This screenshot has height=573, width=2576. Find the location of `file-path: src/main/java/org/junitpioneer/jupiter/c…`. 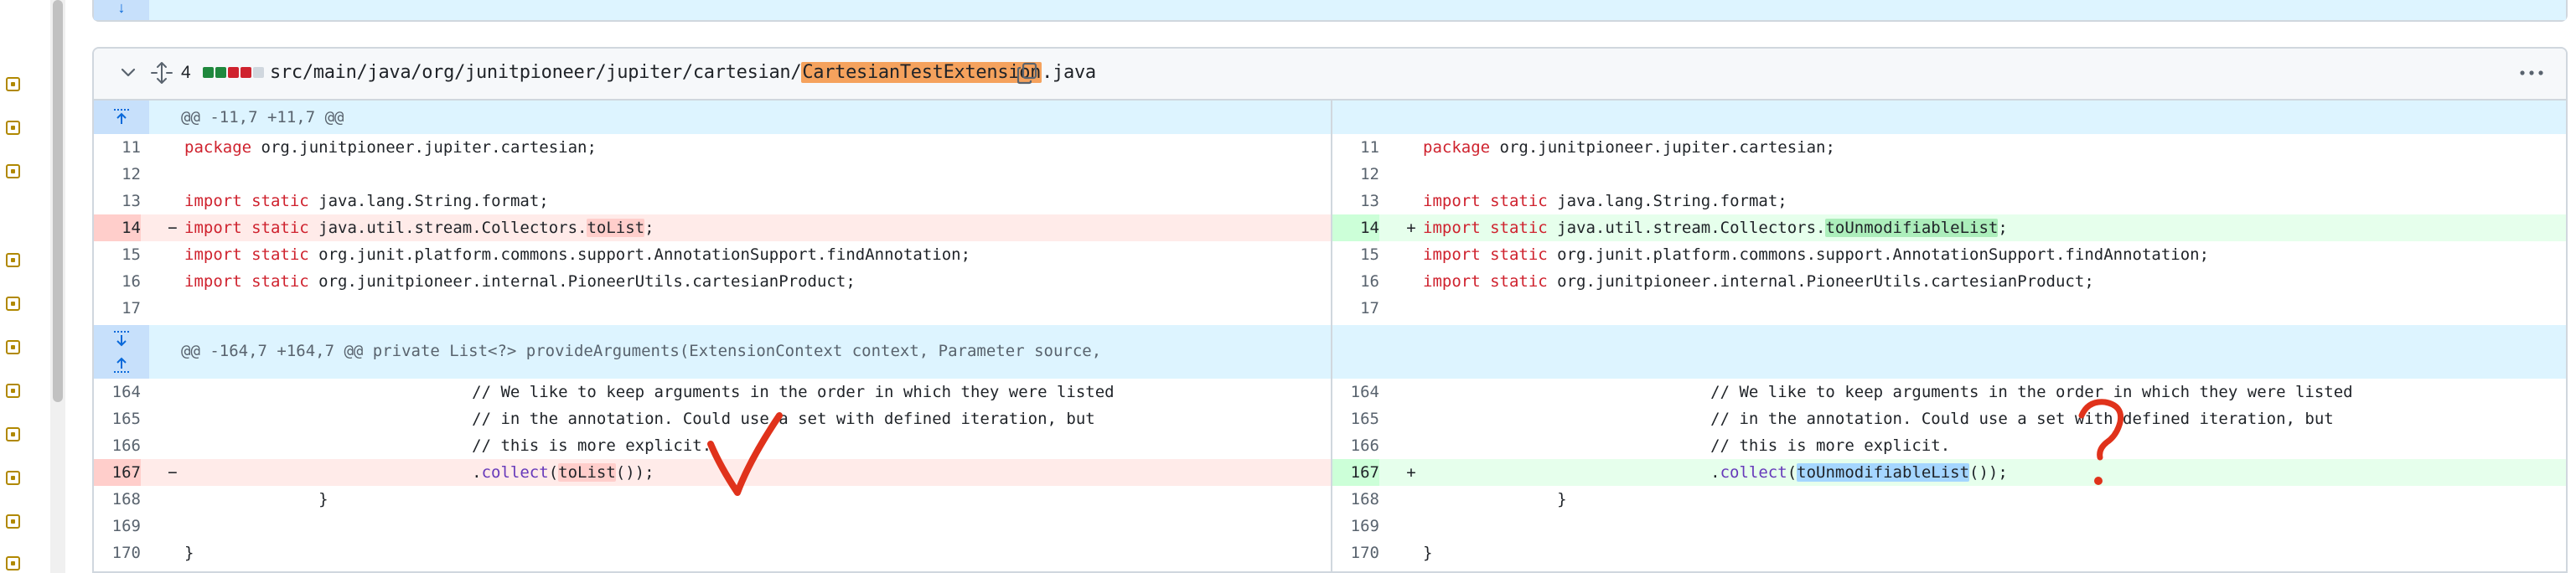

file-path: src/main/java/org/junitpioneer/jupiter/c… is located at coordinates (683, 72).